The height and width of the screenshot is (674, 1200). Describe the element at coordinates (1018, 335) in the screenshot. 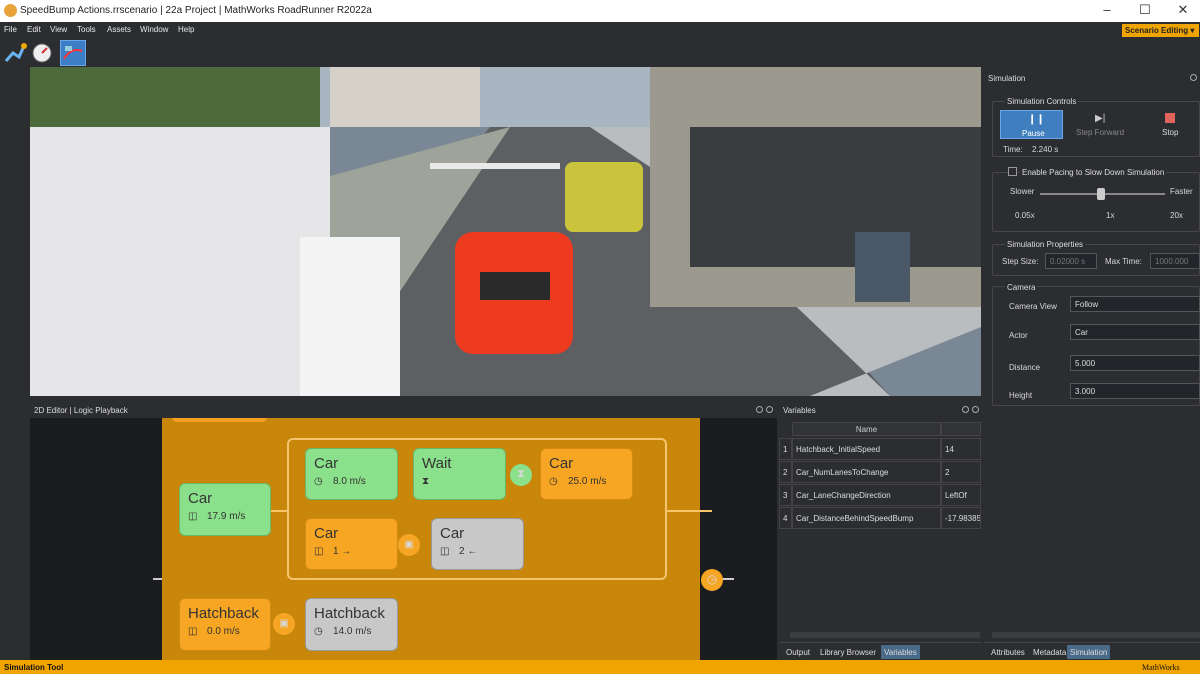

I see `actor-label: Actor` at that location.